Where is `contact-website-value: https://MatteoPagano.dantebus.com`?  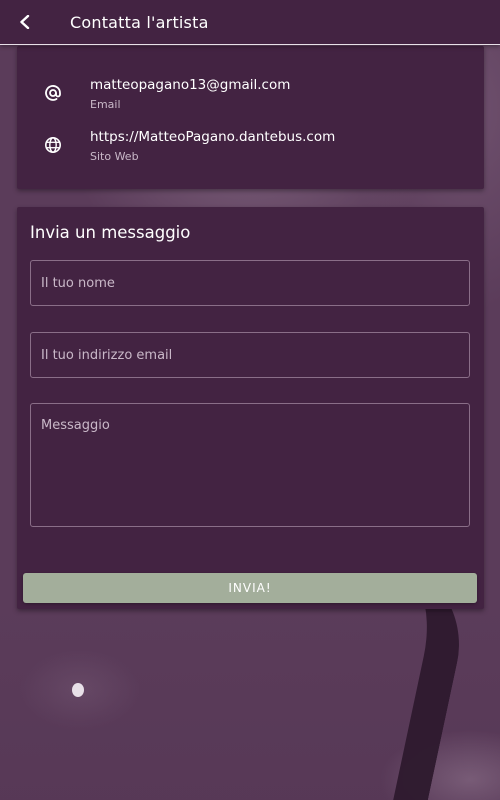
contact-website-value: https://MatteoPagano.dantebus.com is located at coordinates (213, 137).